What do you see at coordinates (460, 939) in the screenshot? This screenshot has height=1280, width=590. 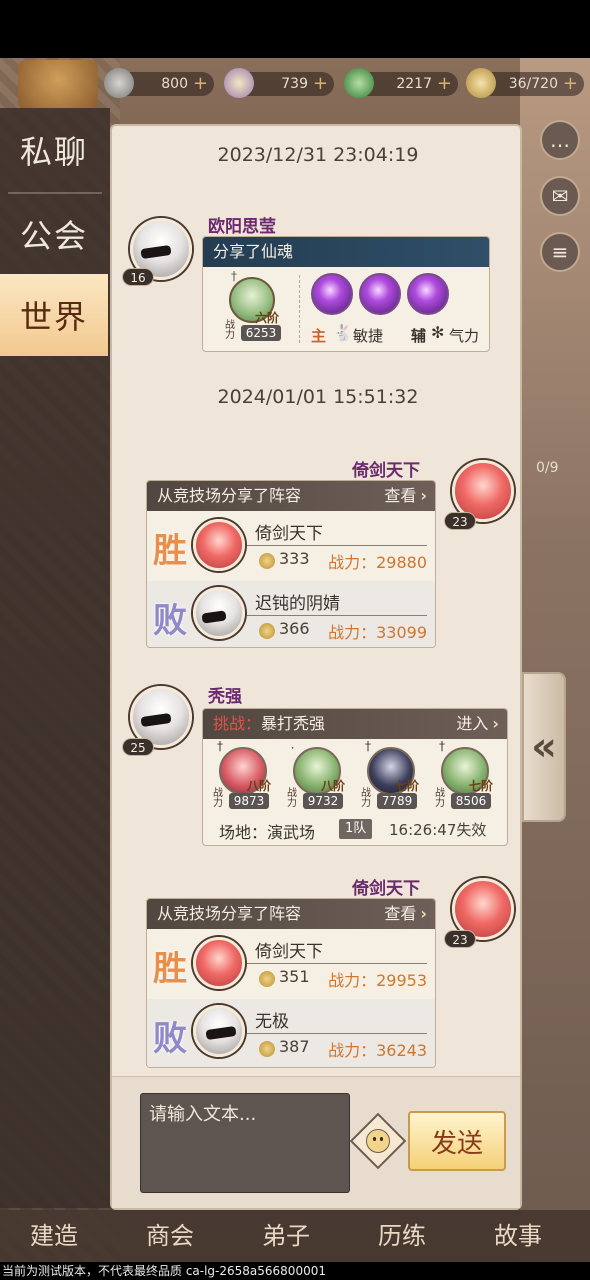 I see `level-badge: 23` at bounding box center [460, 939].